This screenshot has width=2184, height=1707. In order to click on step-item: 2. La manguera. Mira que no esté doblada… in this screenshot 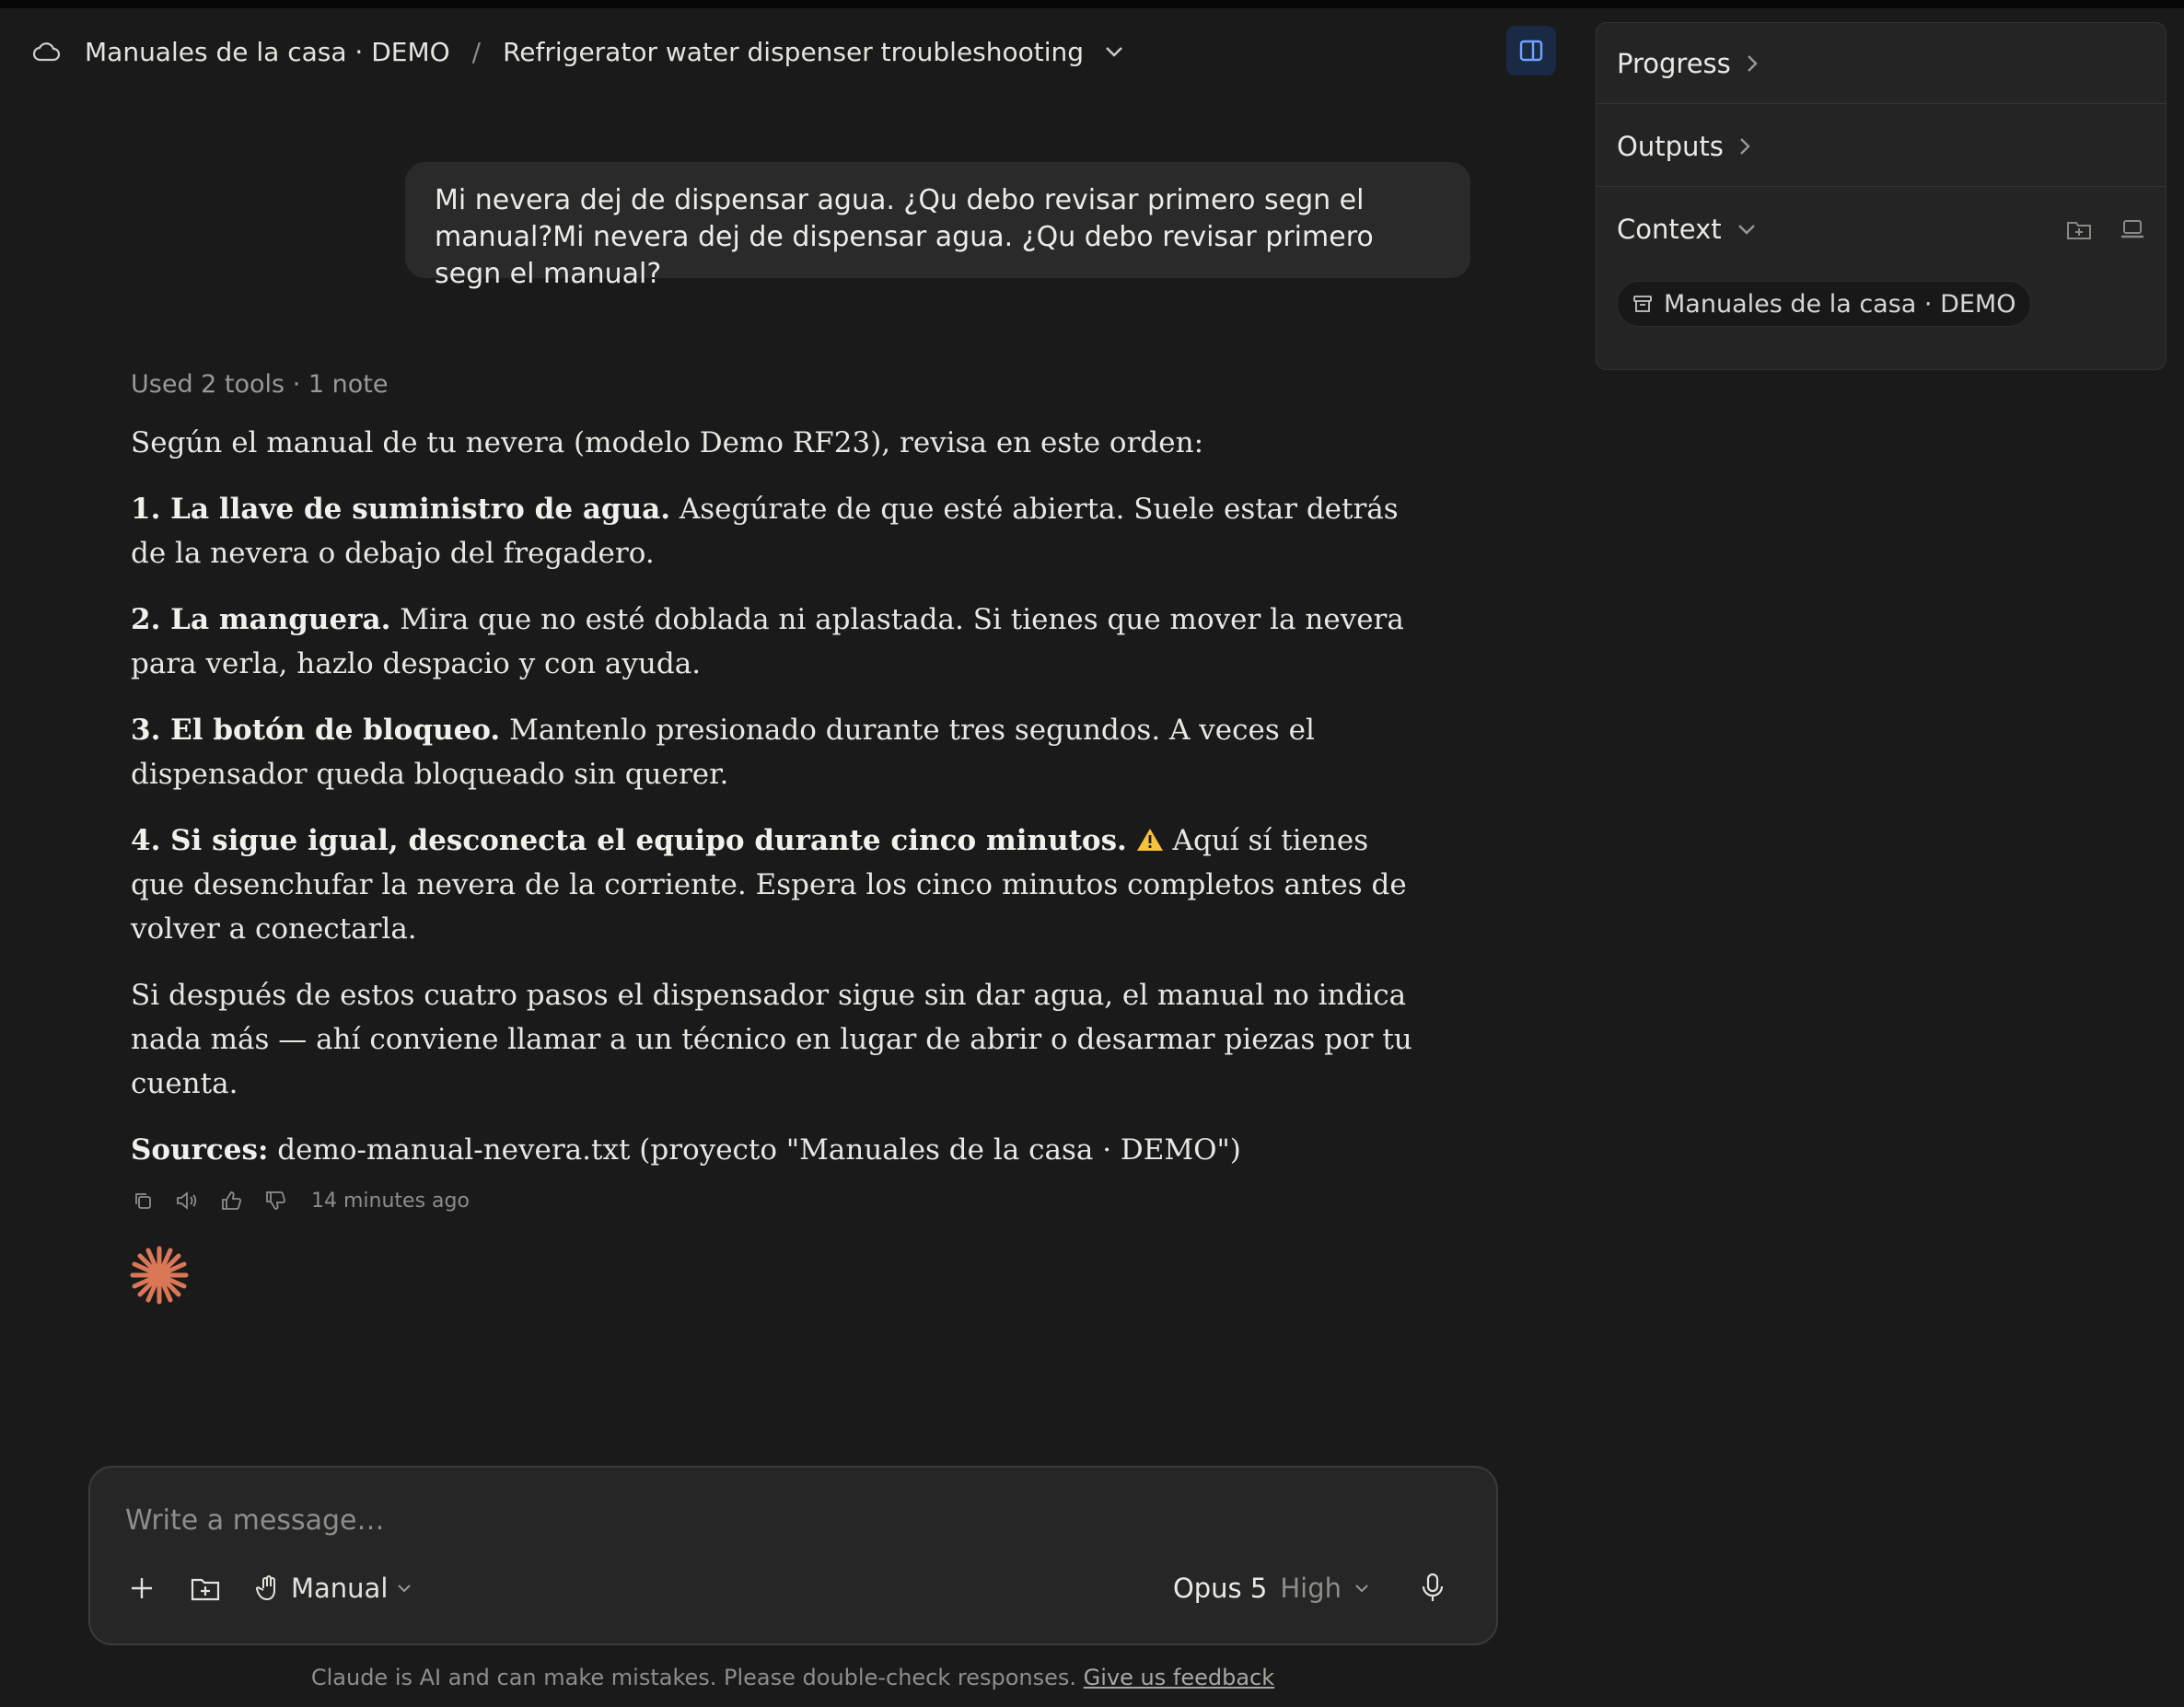, I will do `click(775, 642)`.